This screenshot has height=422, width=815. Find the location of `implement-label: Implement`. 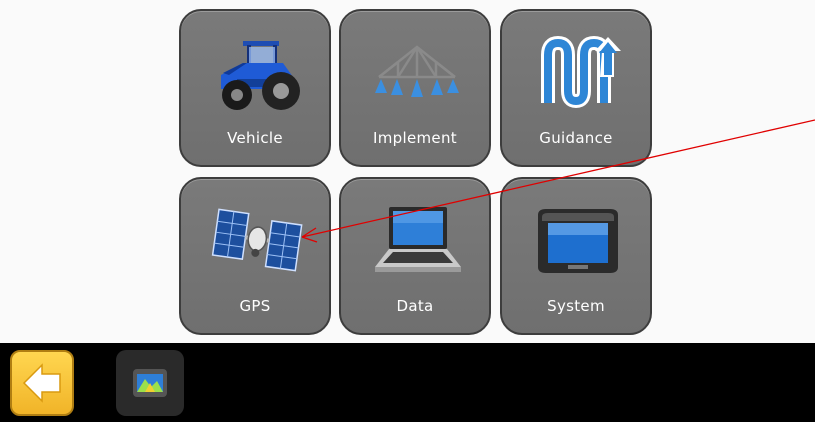

implement-label: Implement is located at coordinates (415, 138).